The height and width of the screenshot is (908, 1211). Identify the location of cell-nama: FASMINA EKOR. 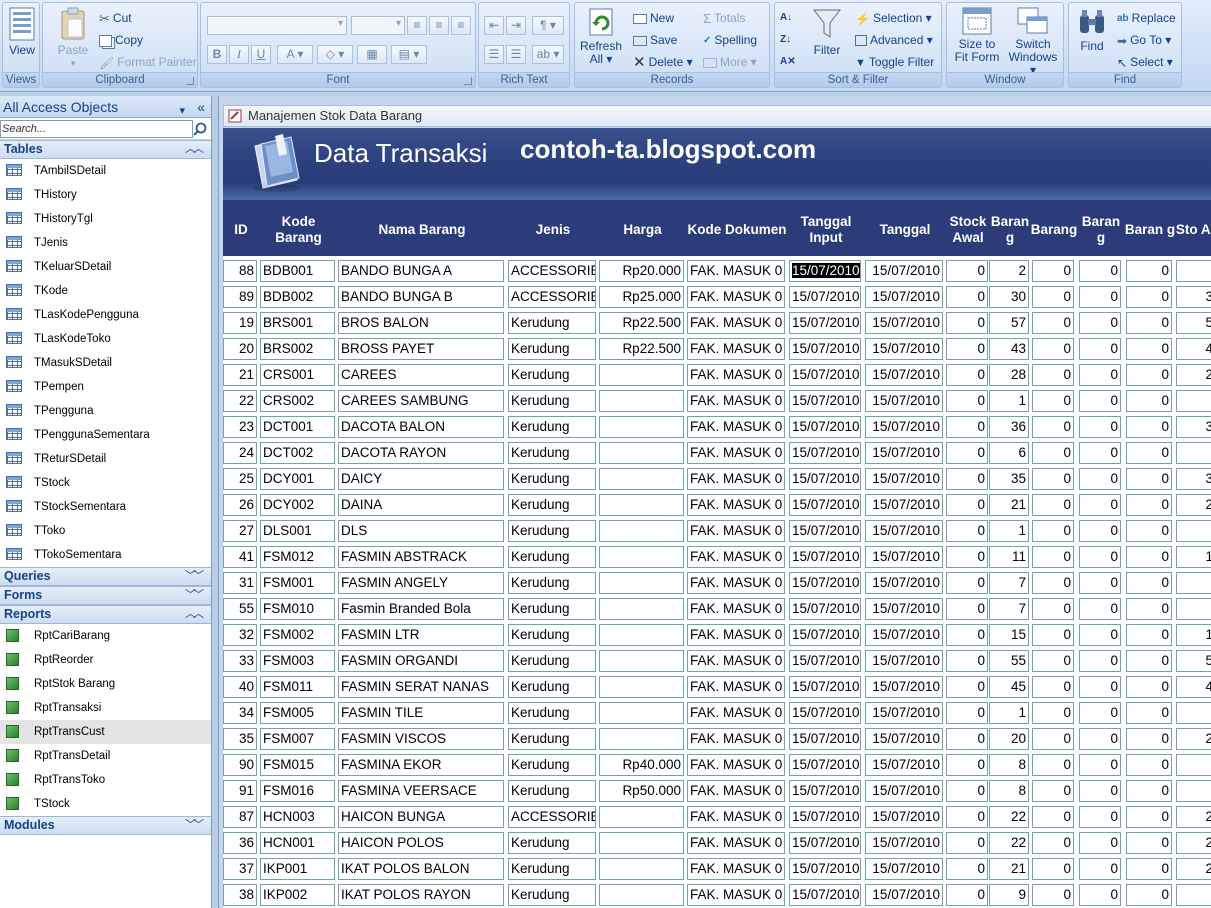
(421, 765).